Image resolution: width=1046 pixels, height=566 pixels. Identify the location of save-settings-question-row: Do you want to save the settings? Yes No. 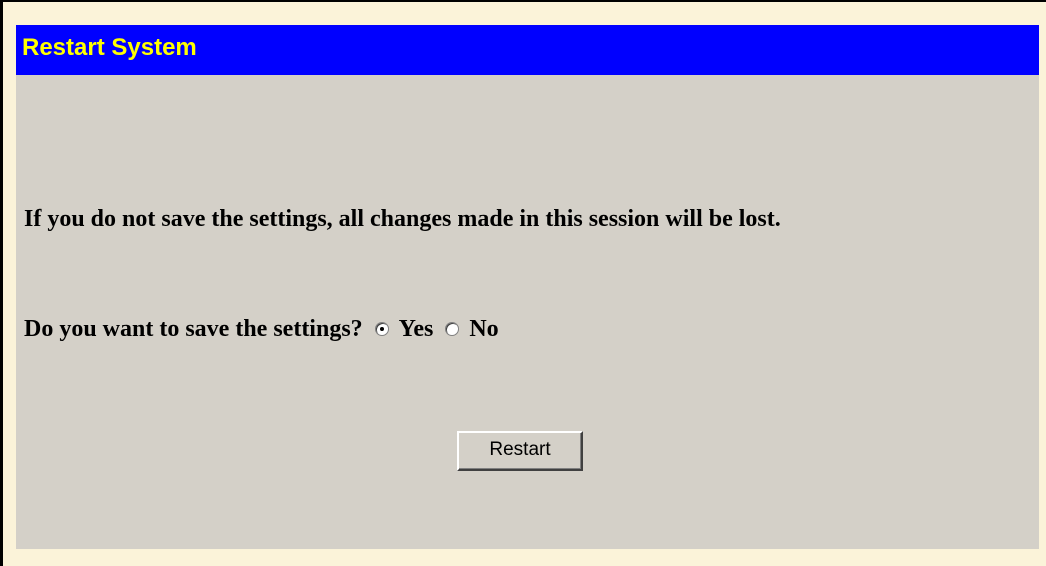
(261, 329).